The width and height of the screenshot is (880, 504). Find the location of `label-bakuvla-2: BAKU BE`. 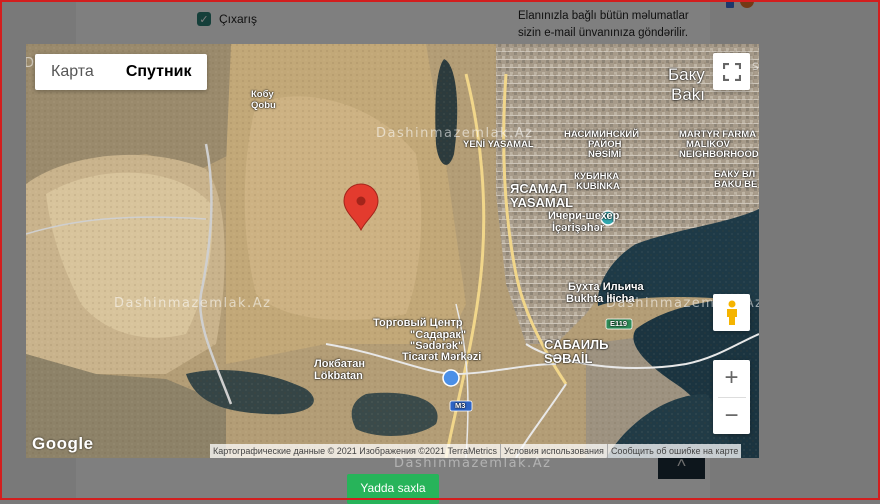

label-bakuvla-2: BAKU BE is located at coordinates (736, 184).